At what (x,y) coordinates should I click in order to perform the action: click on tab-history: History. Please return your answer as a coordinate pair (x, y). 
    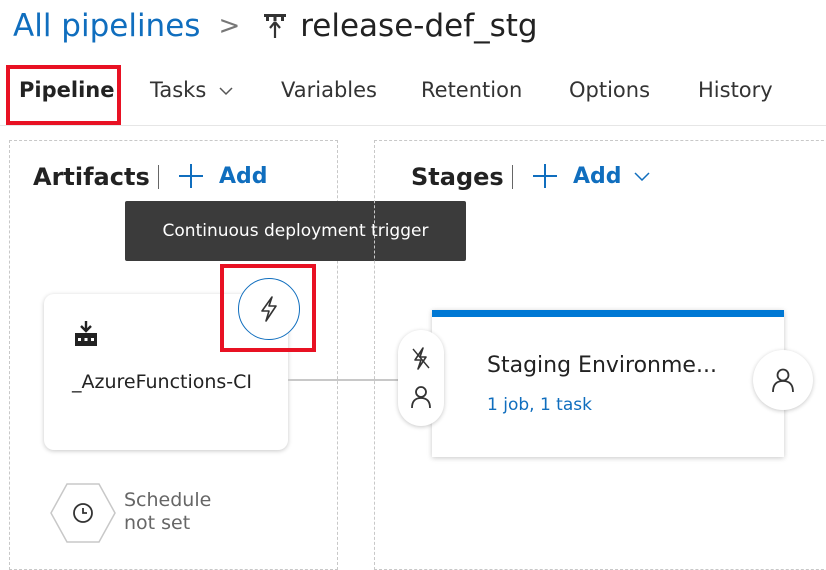
    Looking at the image, I should click on (735, 90).